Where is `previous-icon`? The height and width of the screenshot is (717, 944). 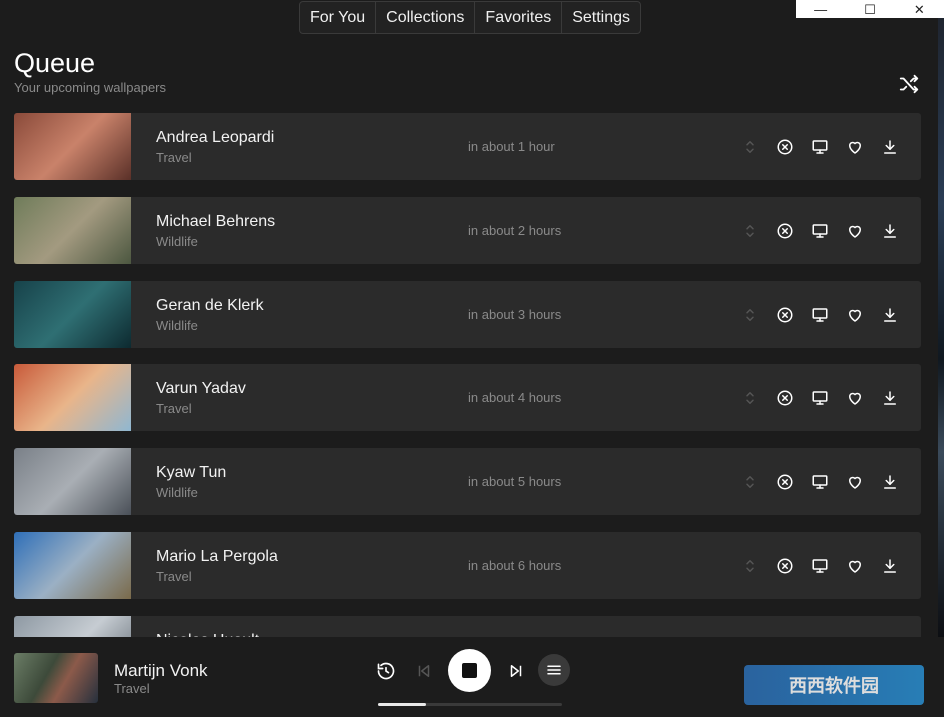
previous-icon is located at coordinates (424, 671).